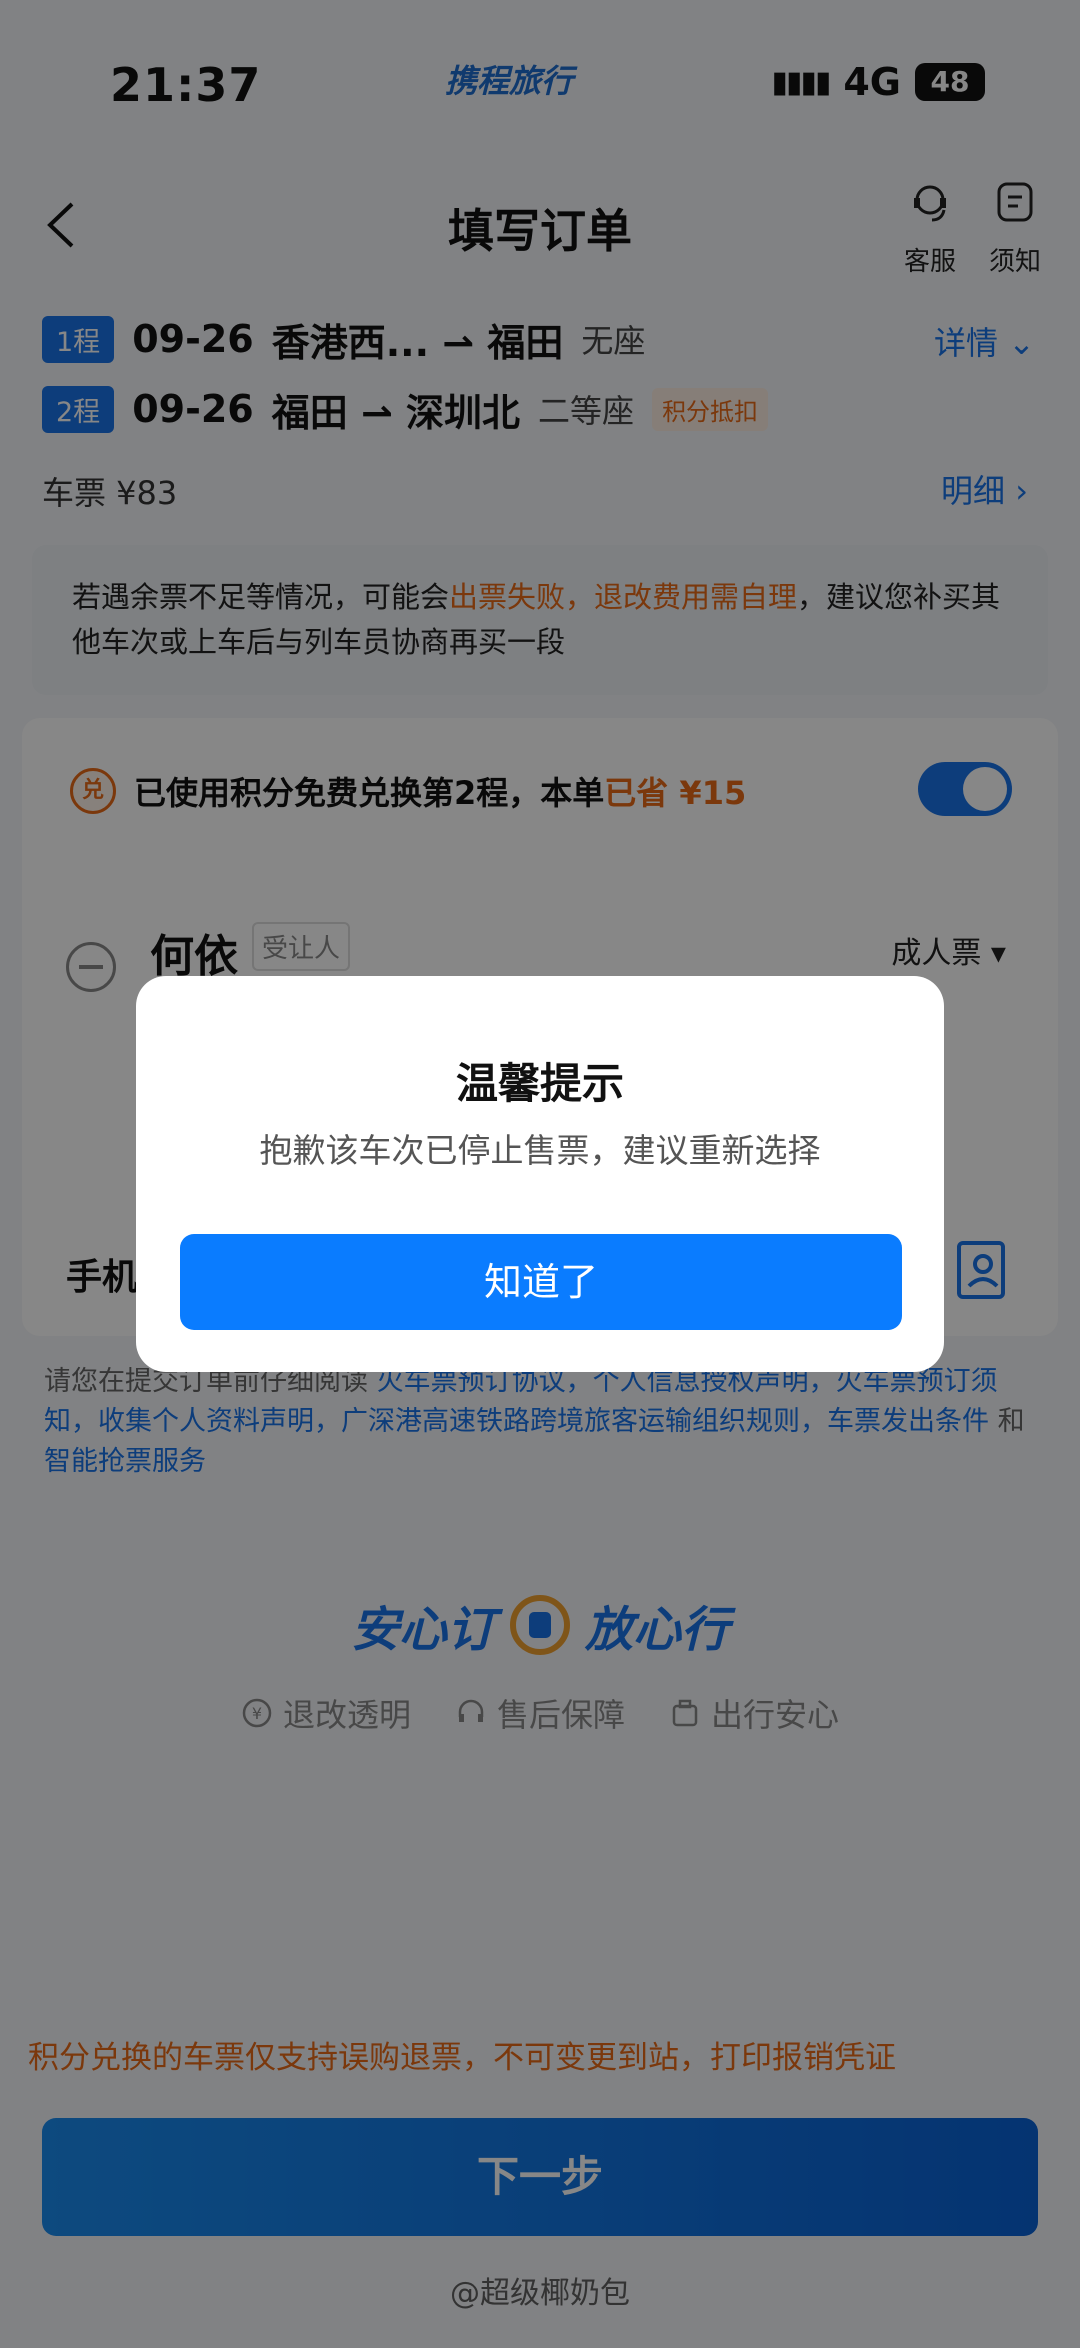  What do you see at coordinates (540, 1150) in the screenshot?
I see `dialog-message: 抱歉该车次已停止售票，建议重新选择` at bounding box center [540, 1150].